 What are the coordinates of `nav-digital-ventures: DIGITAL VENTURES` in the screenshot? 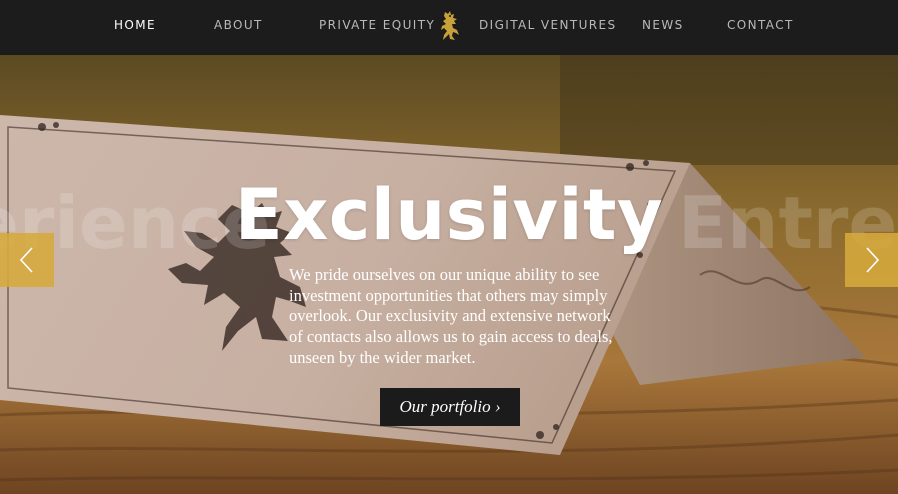 It's located at (548, 25).